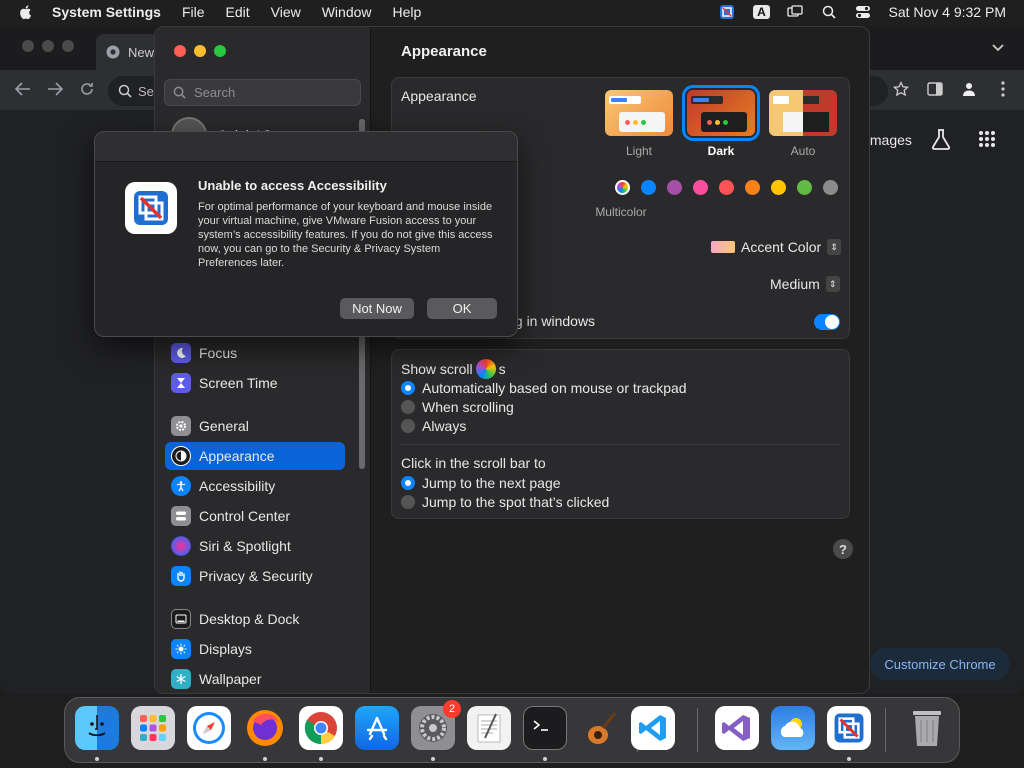 The height and width of the screenshot is (768, 1024). I want to click on accent-red-swatch, so click(726, 187).